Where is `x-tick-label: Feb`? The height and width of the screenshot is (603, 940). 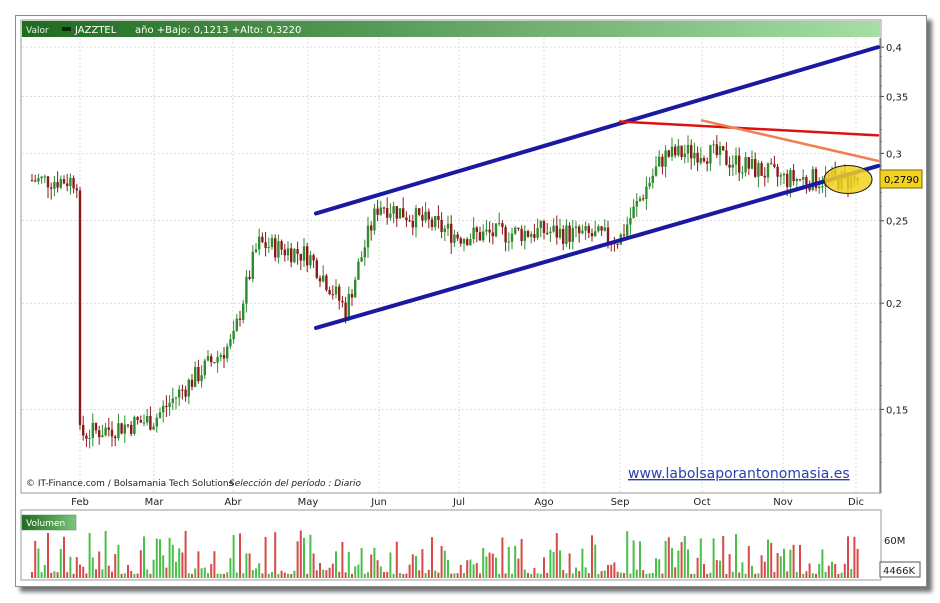
x-tick-label: Feb is located at coordinates (80, 502).